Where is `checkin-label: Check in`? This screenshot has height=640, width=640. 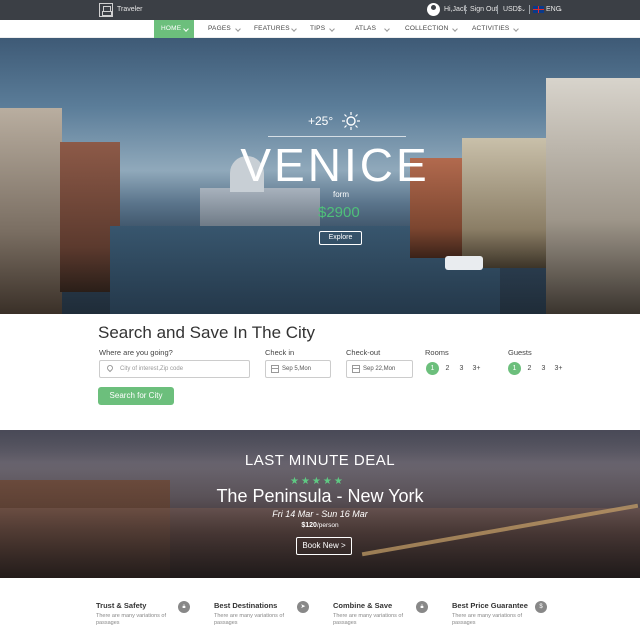
checkin-label: Check in is located at coordinates (280, 352).